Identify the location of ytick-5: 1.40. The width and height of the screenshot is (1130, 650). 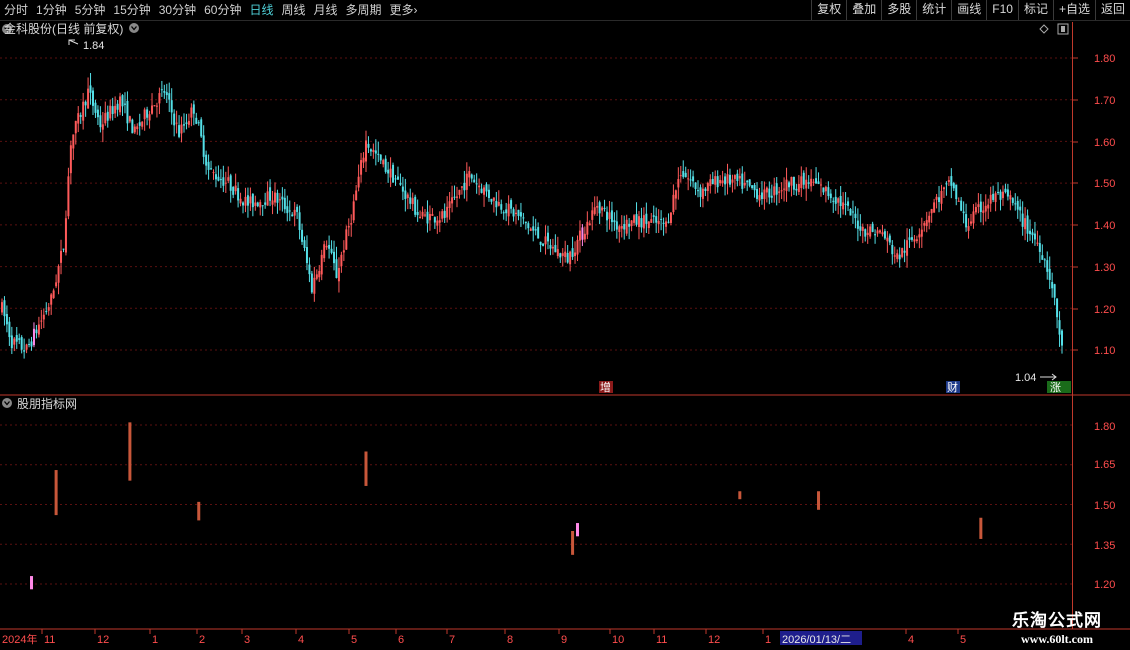
(1104, 226).